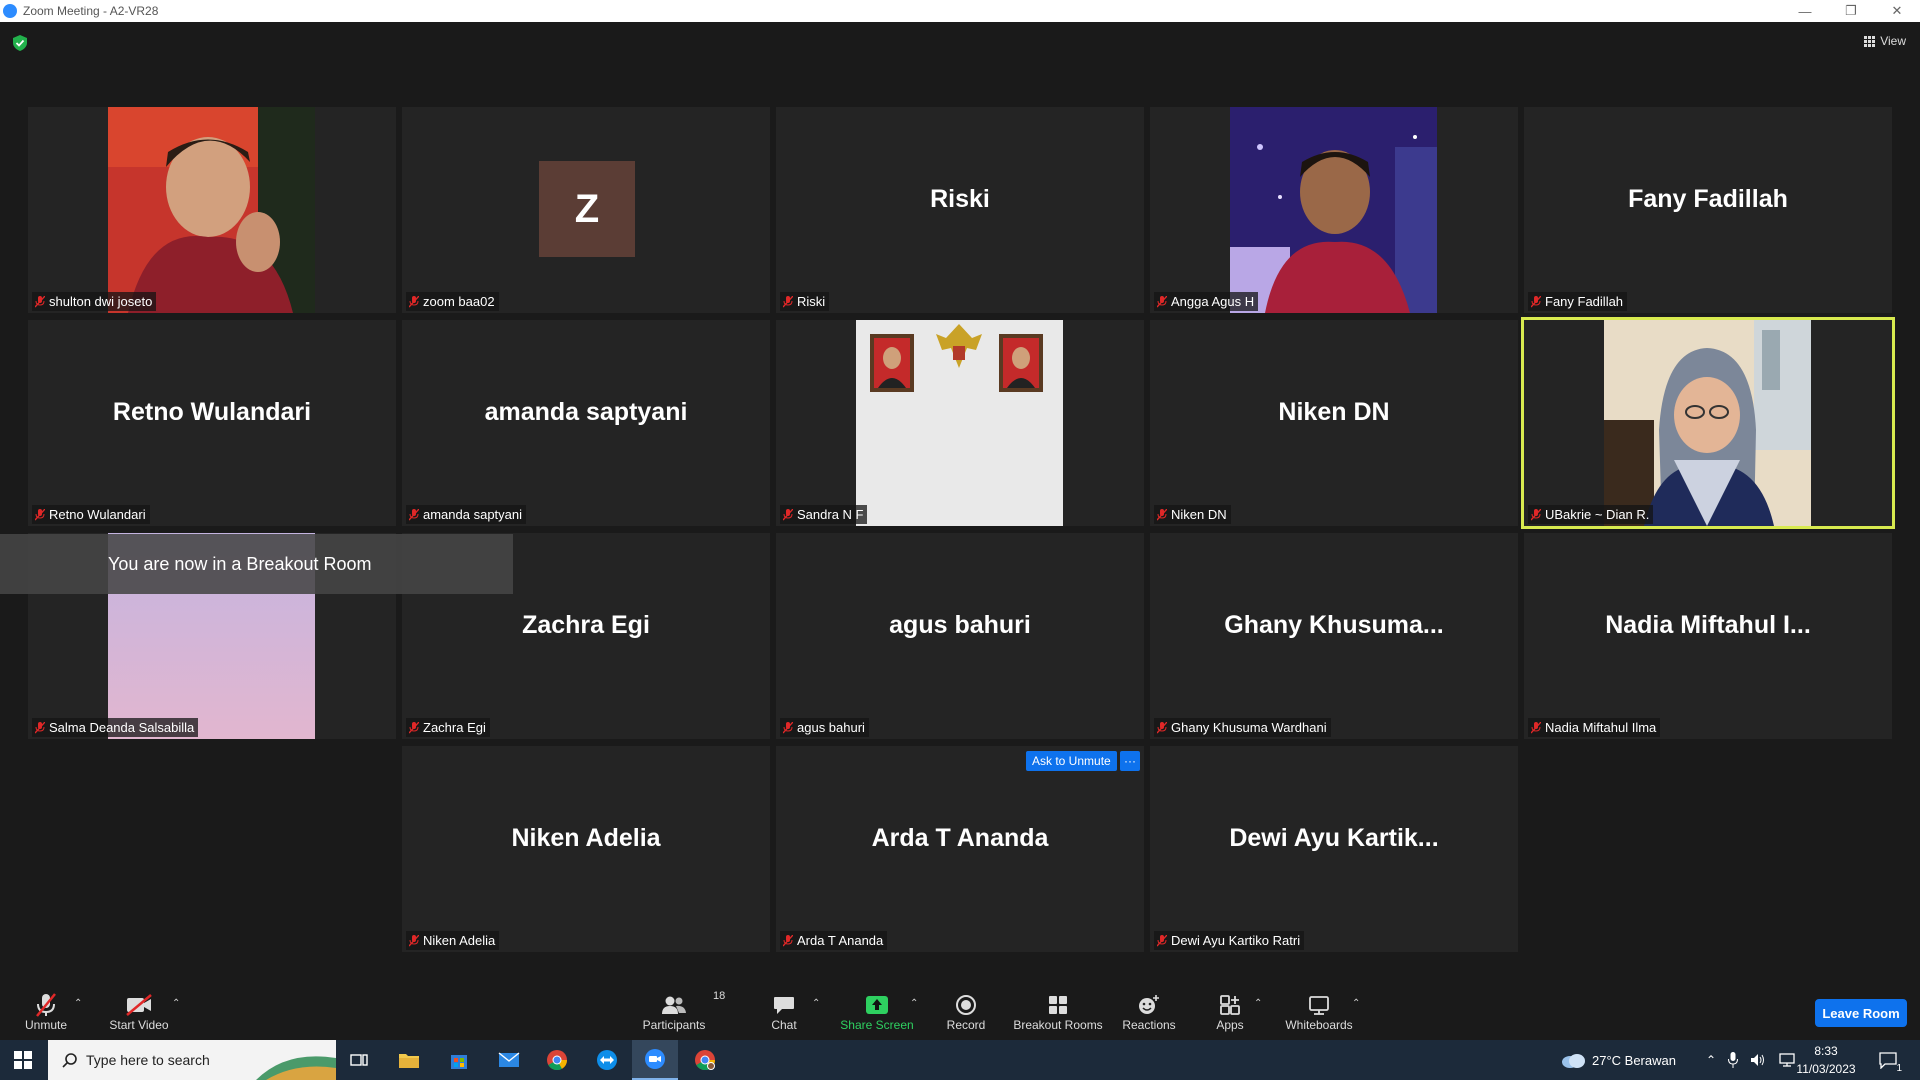 The height and width of the screenshot is (1080, 1920). Describe the element at coordinates (1851, 11) in the screenshot. I see `restore-button: ❐` at that location.